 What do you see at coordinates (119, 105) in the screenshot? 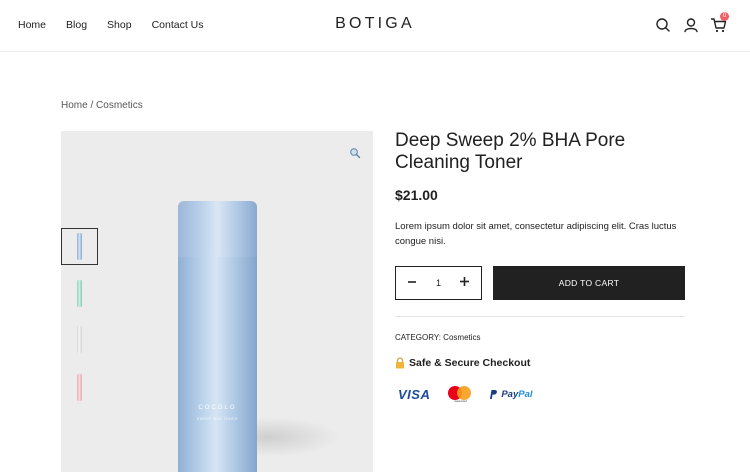
I see `breadcrumb-current: Cosmetics` at bounding box center [119, 105].